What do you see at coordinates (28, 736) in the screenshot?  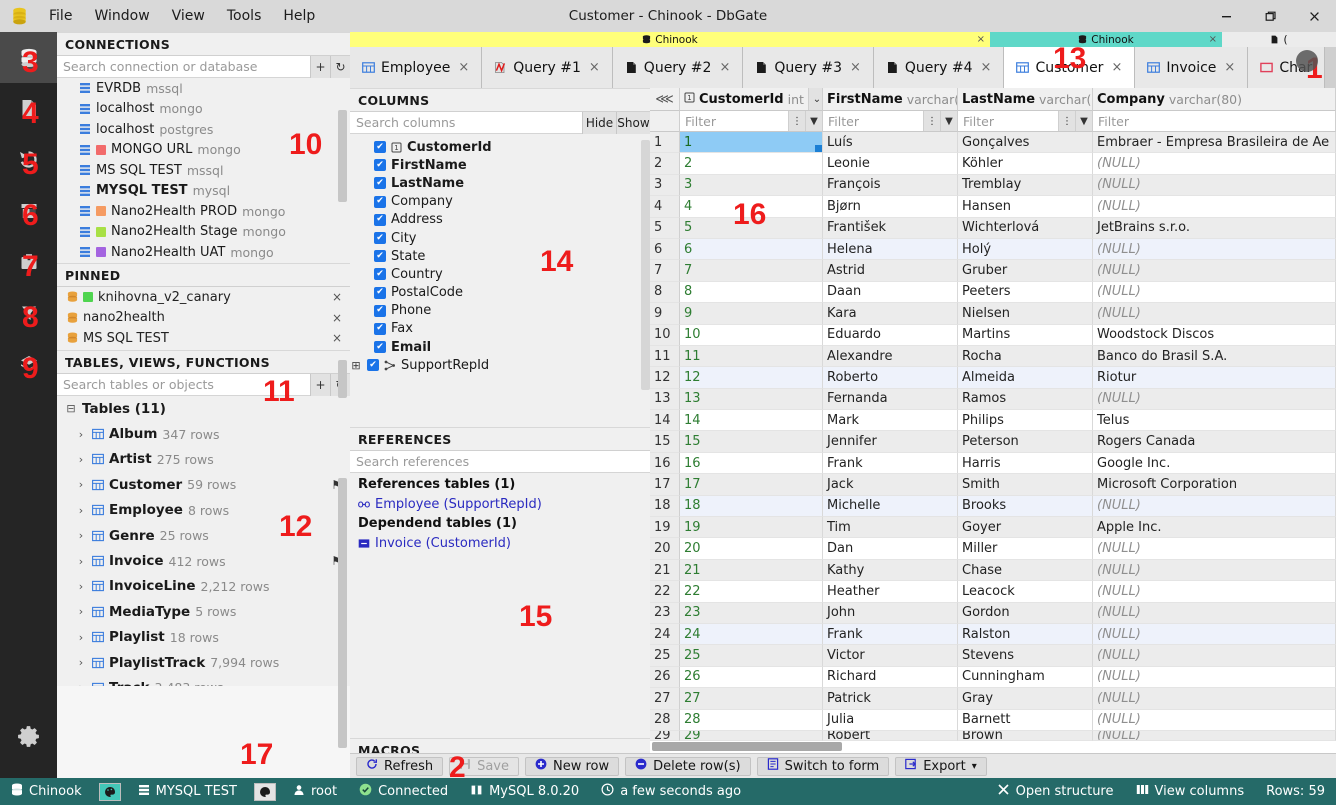 I see `rail-item-settings` at bounding box center [28, 736].